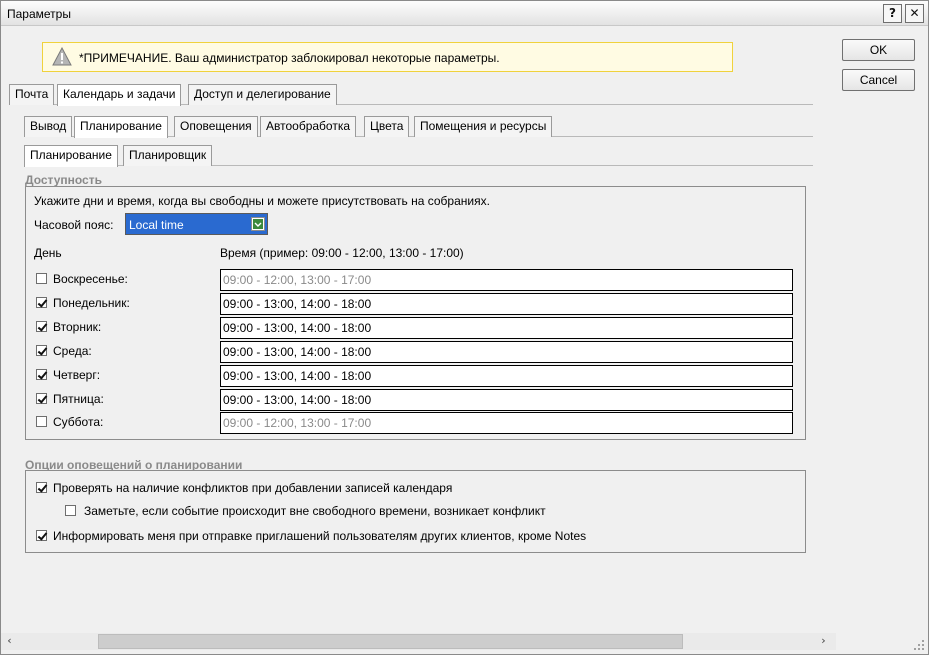  What do you see at coordinates (32, 94) in the screenshot?
I see `tab-mail: Почта` at bounding box center [32, 94].